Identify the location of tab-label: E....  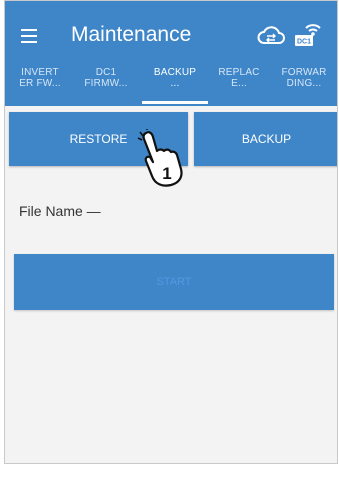
(239, 83).